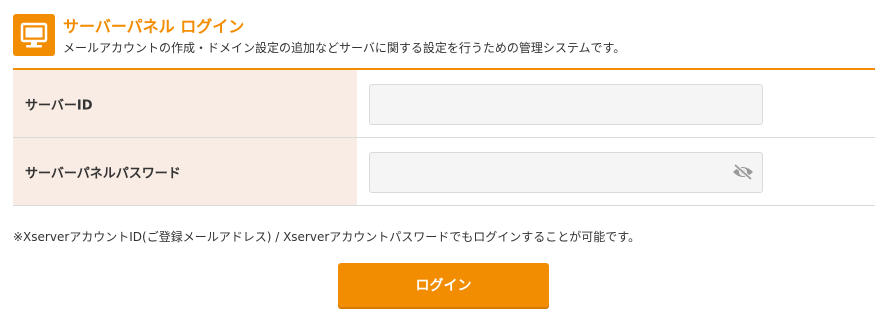 The width and height of the screenshot is (884, 320). What do you see at coordinates (103, 173) in the screenshot?
I see `password-label: サーバーパネルパスワード` at bounding box center [103, 173].